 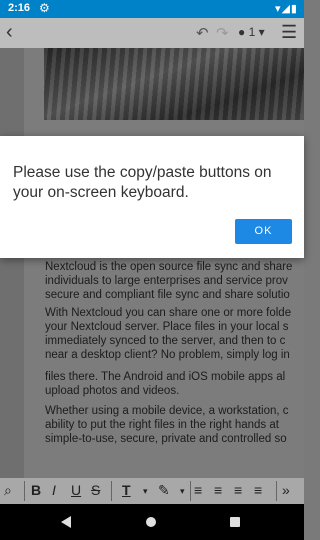 I want to click on gear-icon: ⚙, so click(x=44, y=8).